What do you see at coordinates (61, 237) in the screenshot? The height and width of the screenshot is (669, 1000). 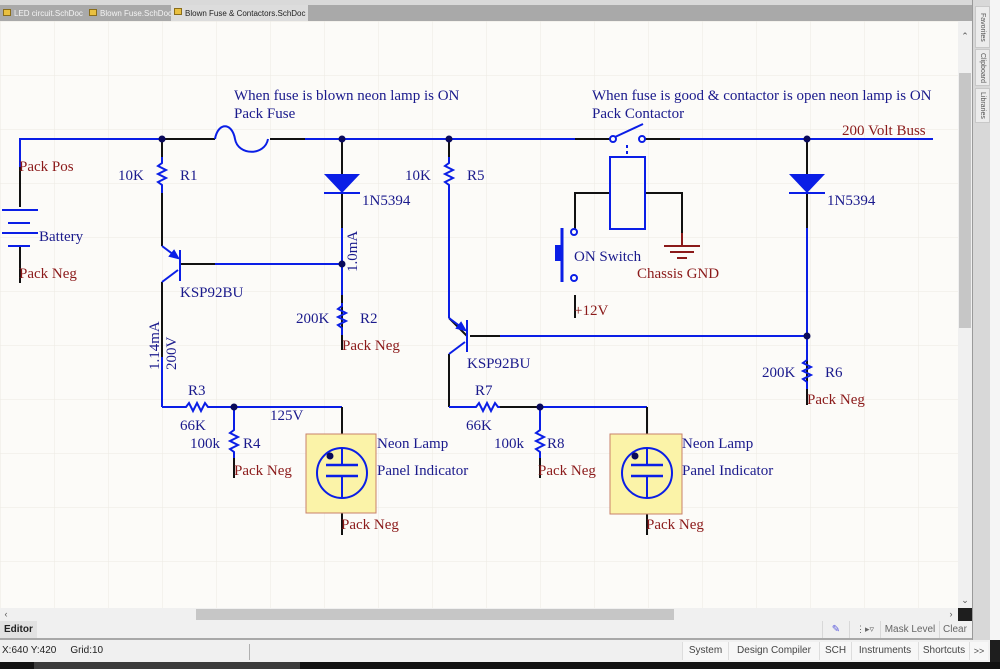 I see `battery-label: Battery` at bounding box center [61, 237].